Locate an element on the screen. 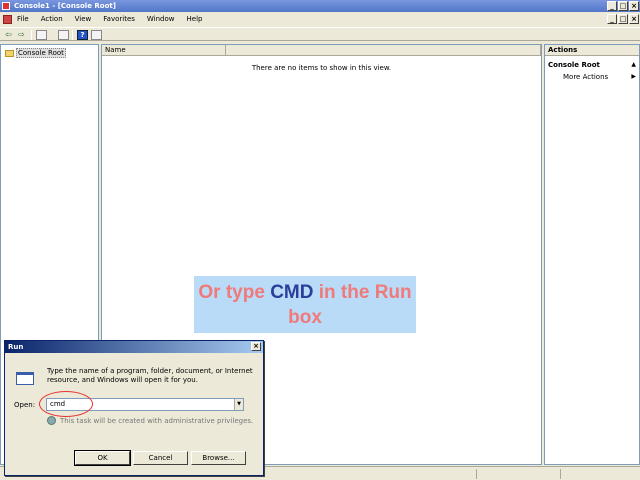 The image size is (640, 480). instruction-caption: Or type CMD in the Run box is located at coordinates (305, 304).